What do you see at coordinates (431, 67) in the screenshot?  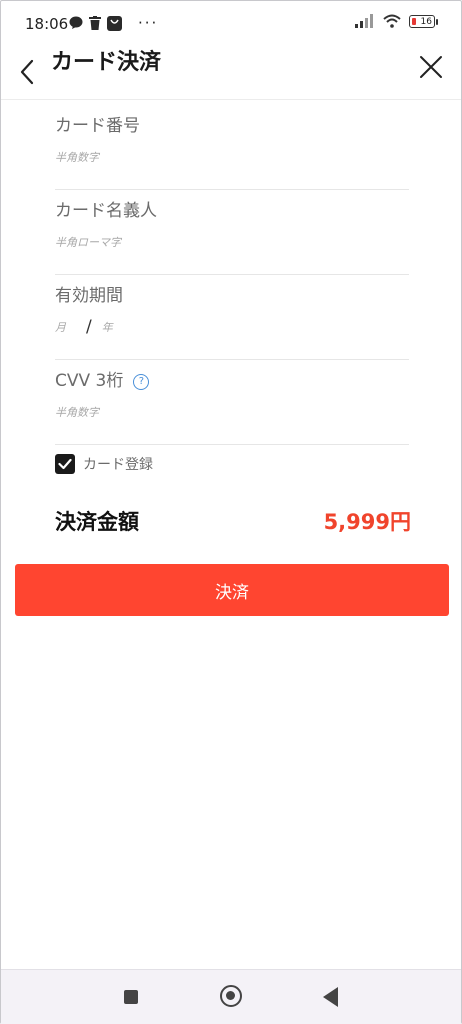 I see `close-icon` at bounding box center [431, 67].